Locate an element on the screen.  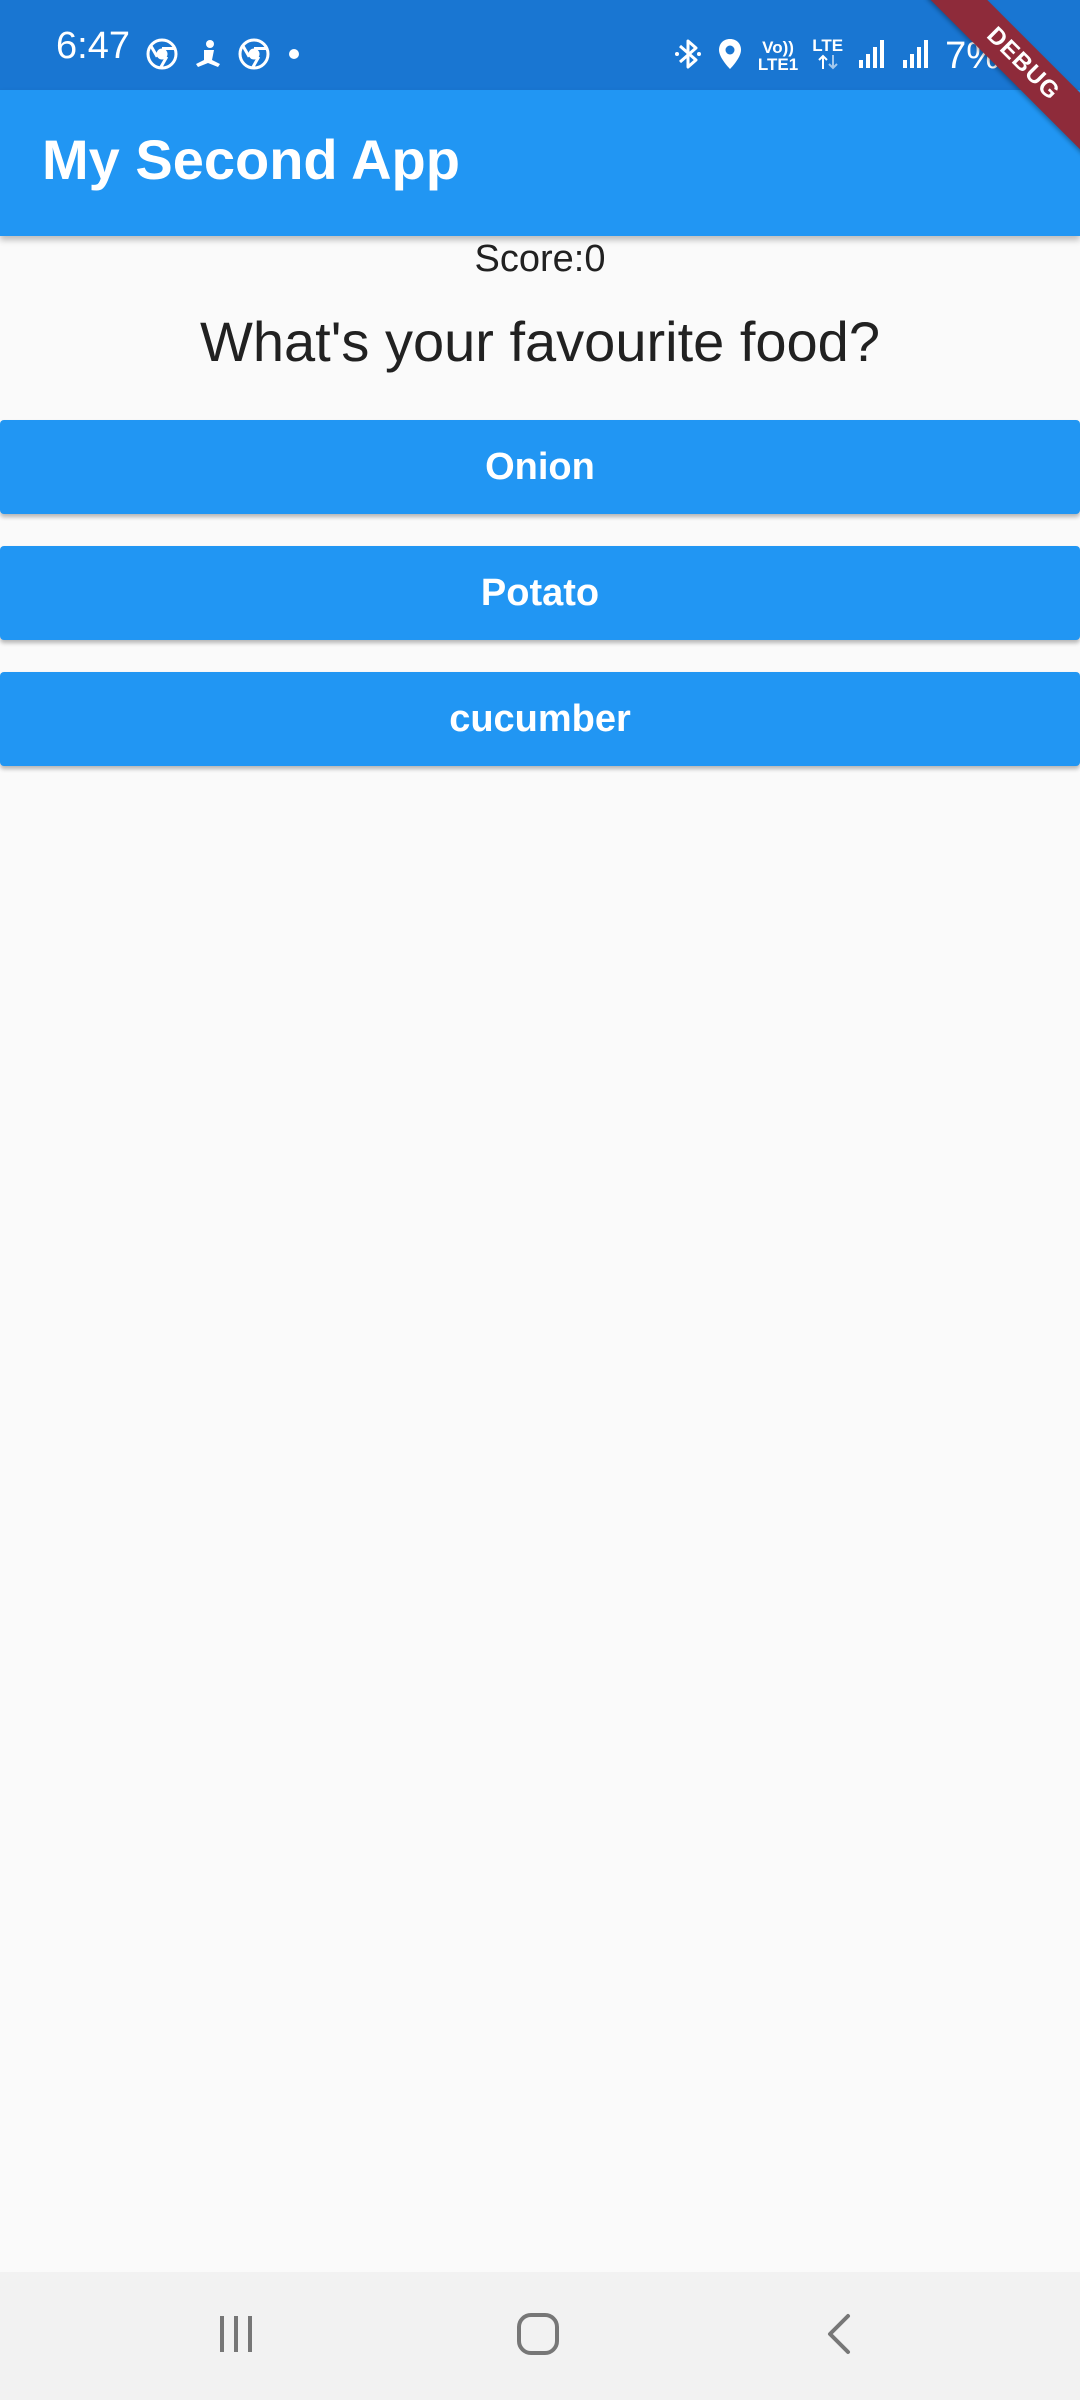
lte-indicator: LTE is located at coordinates (827, 56).